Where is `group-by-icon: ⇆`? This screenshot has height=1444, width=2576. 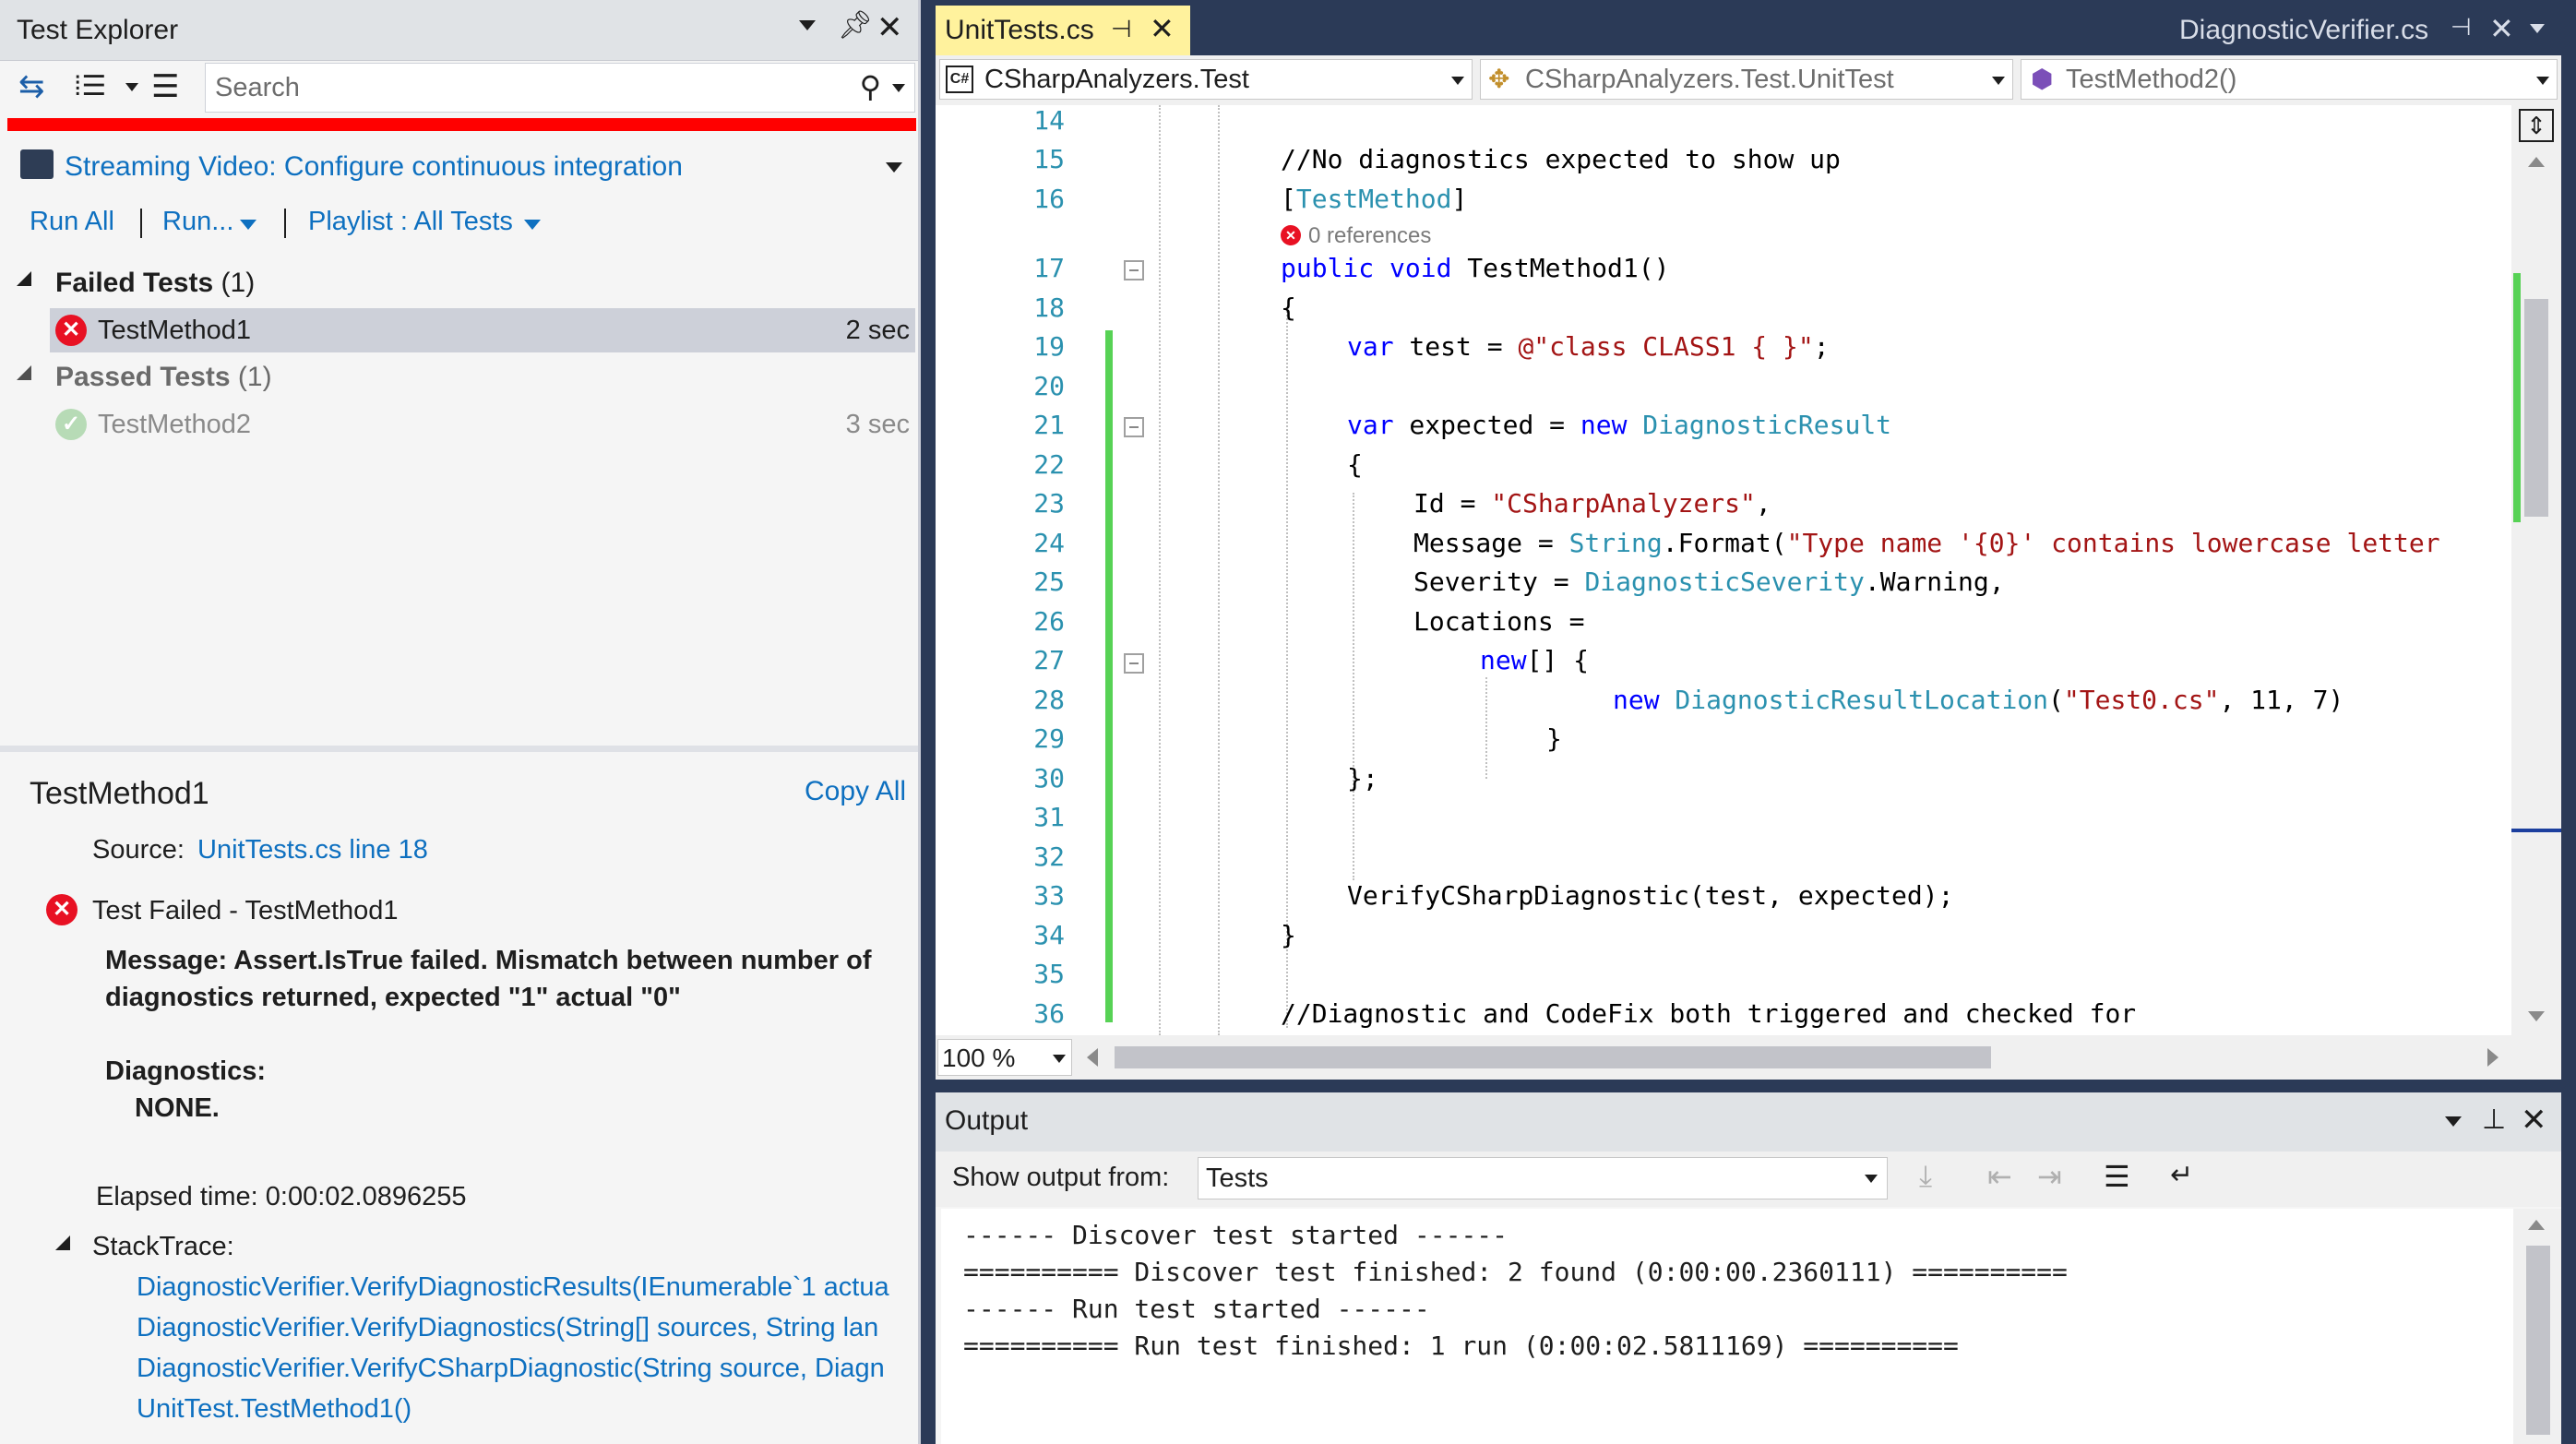
group-by-icon: ⇆ is located at coordinates (31, 86).